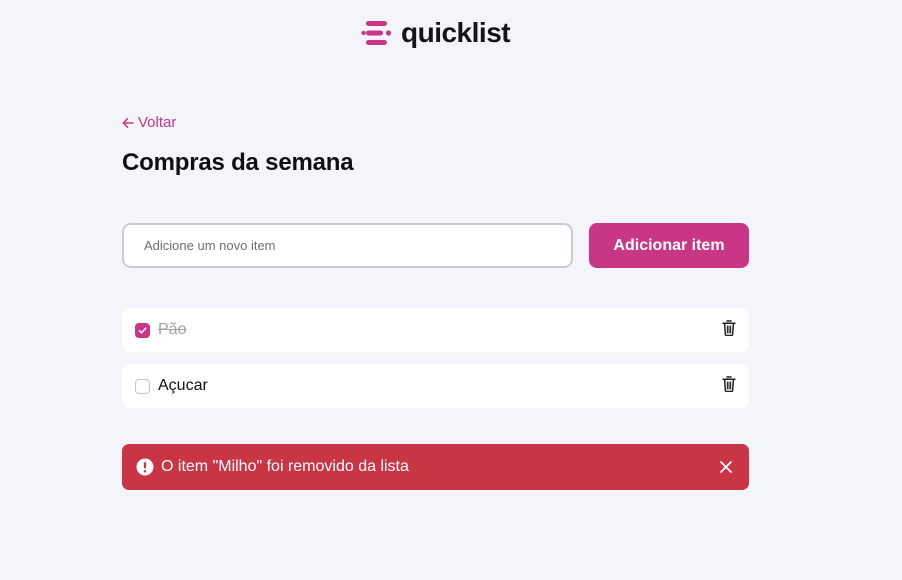  Describe the element at coordinates (435, 467) in the screenshot. I see `removed-item-toast: O item "Milho" foi removido da lista` at that location.